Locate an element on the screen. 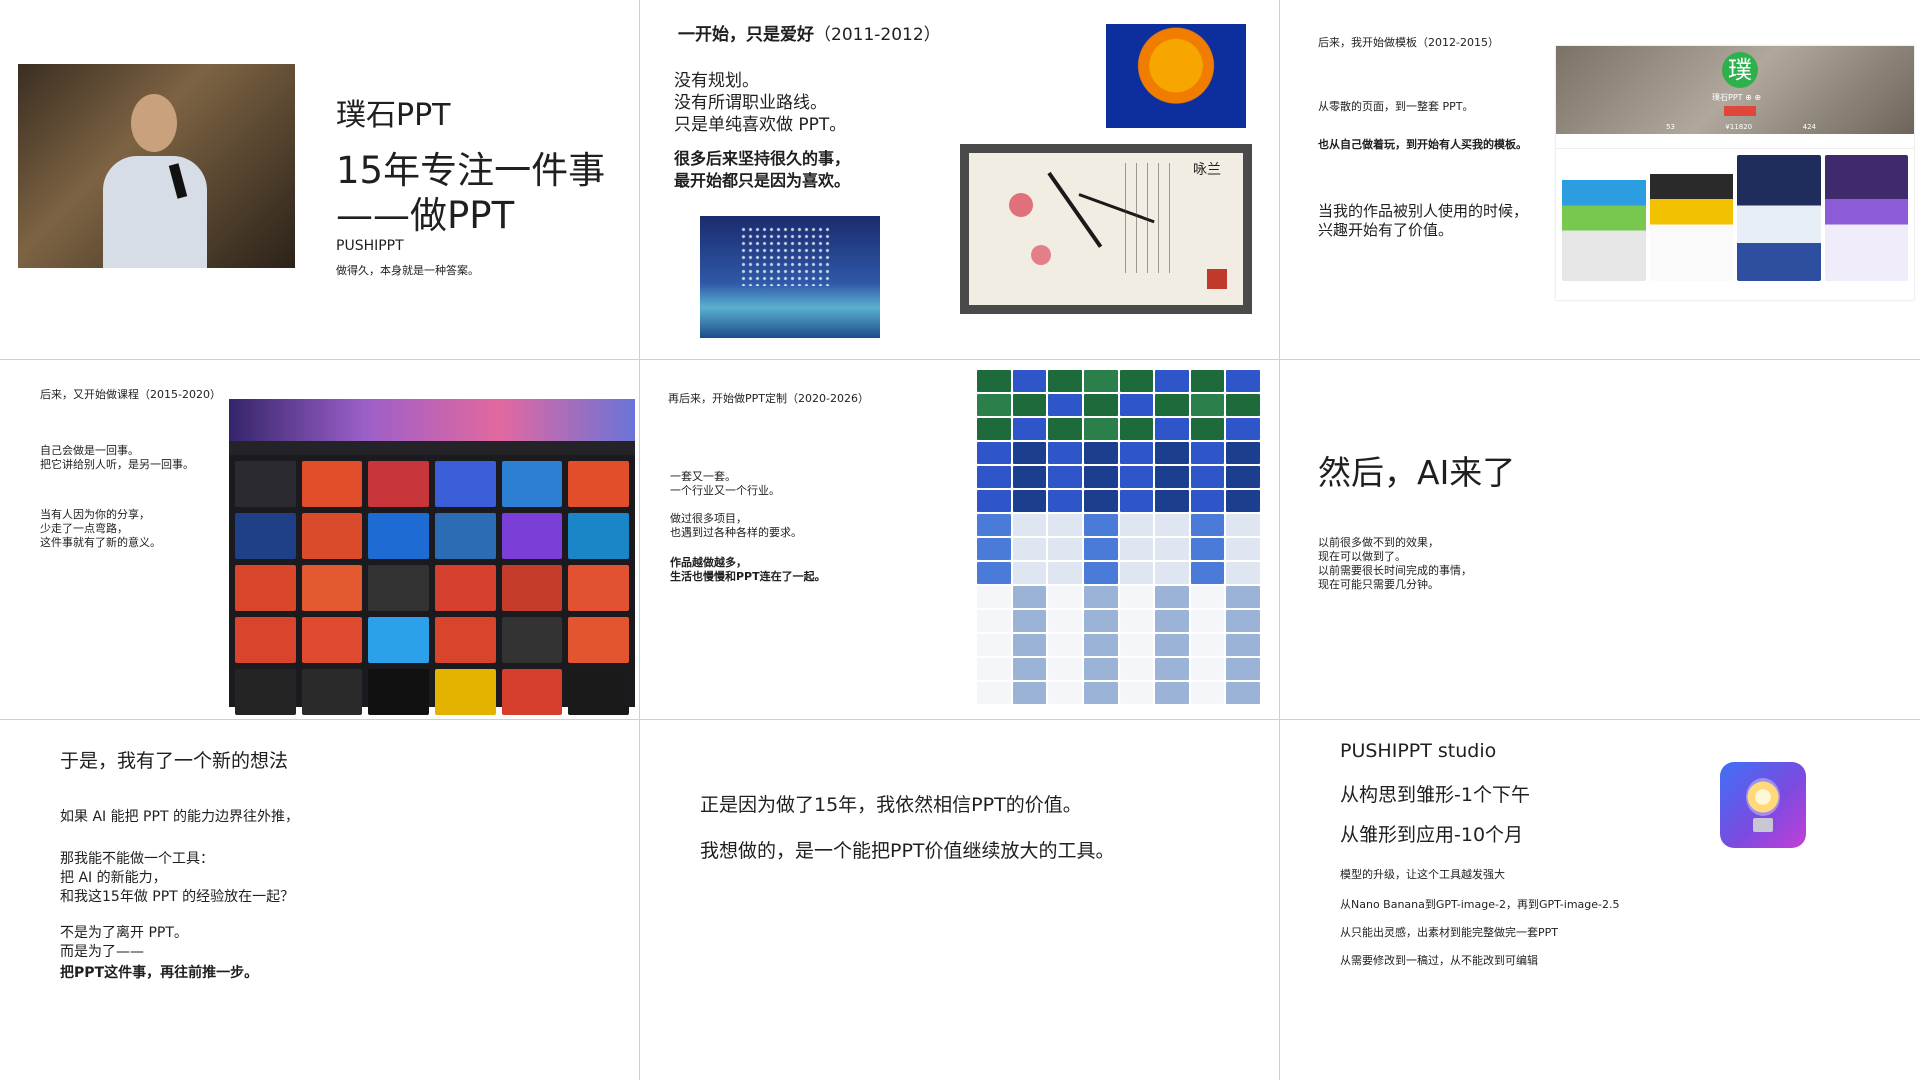  course-nav is located at coordinates (432, 448).